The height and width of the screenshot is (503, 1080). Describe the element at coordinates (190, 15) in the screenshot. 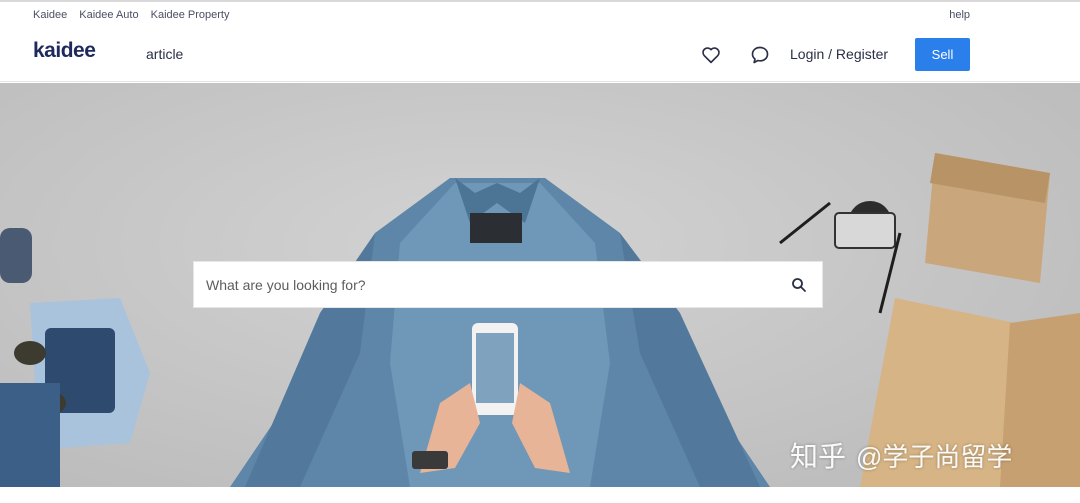

I see `site-link-kaidee-property: Kaidee Property` at that location.